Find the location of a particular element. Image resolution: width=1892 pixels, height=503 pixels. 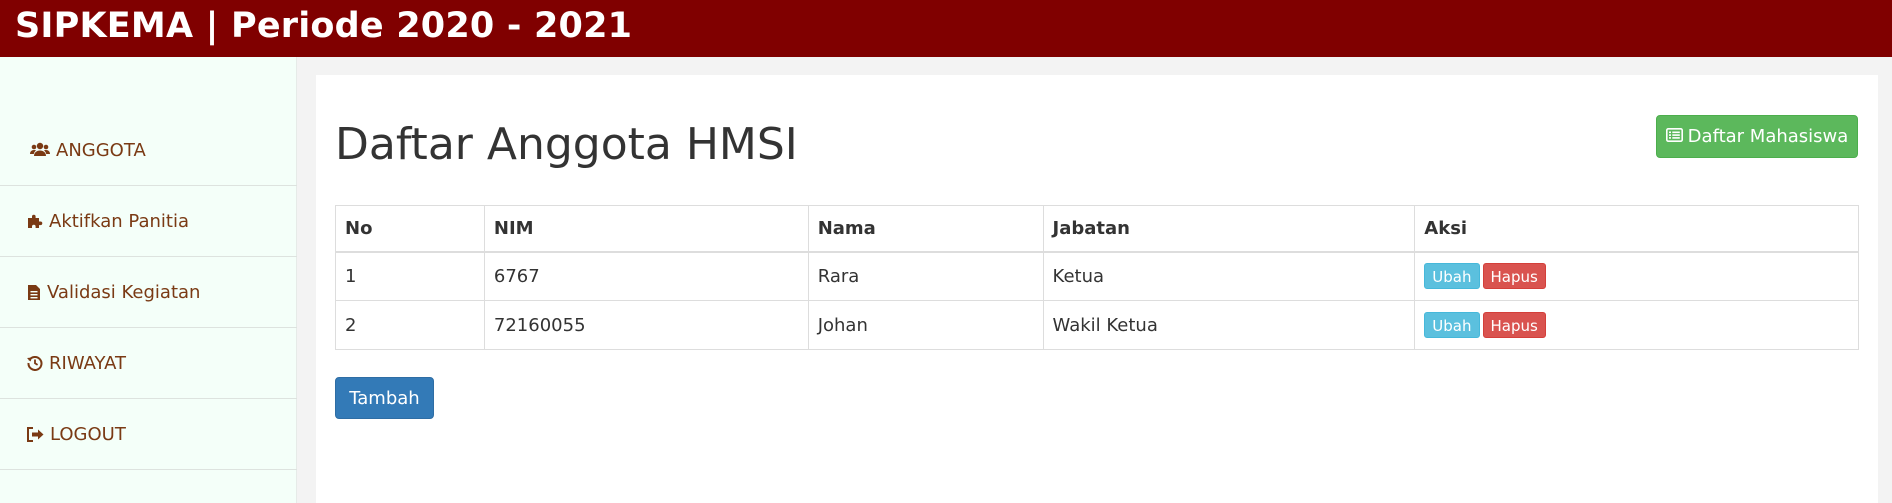

file-text-icon is located at coordinates (34, 292).